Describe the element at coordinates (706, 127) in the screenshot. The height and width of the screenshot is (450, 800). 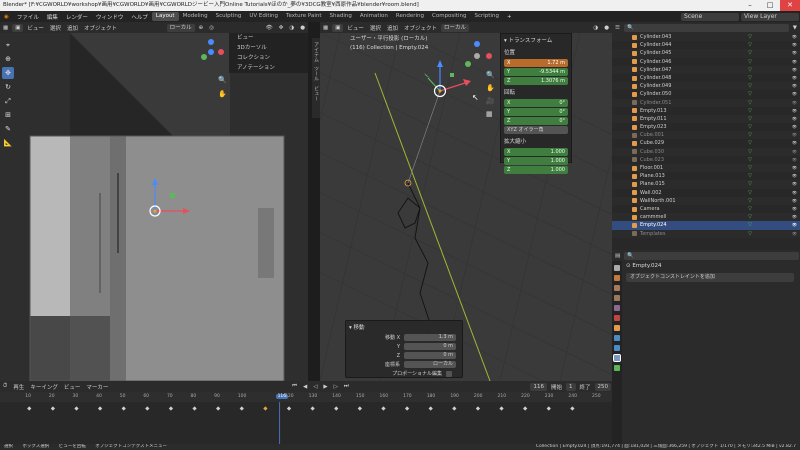
I see `outliner-row: Empty.023 ▽ 👁` at that location.